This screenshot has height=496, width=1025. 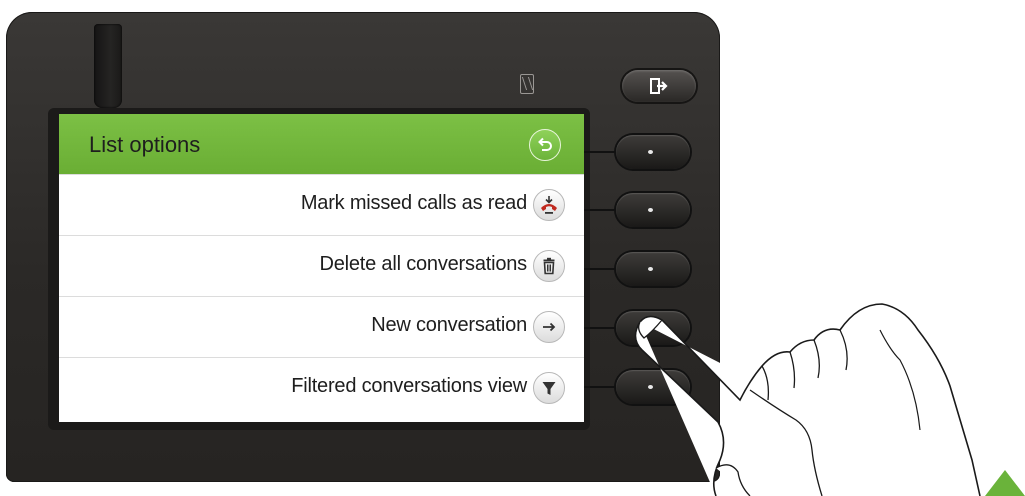 I want to click on handset-slot, so click(x=108, y=66).